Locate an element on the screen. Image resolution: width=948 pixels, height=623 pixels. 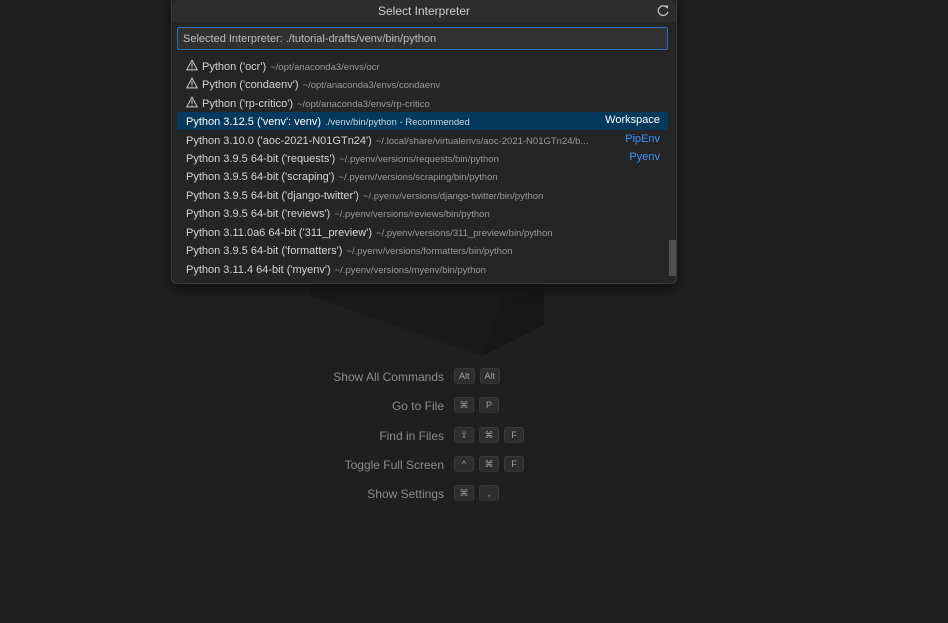
key-cap: ^ is located at coordinates (464, 464).